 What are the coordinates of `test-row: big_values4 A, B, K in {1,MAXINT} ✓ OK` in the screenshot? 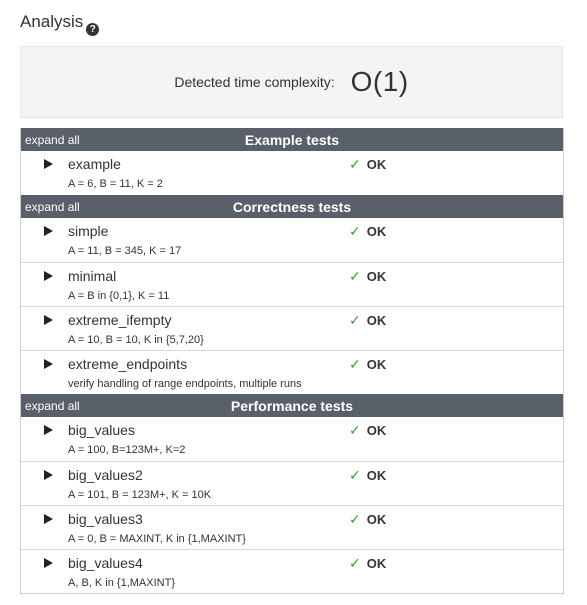 It's located at (292, 571).